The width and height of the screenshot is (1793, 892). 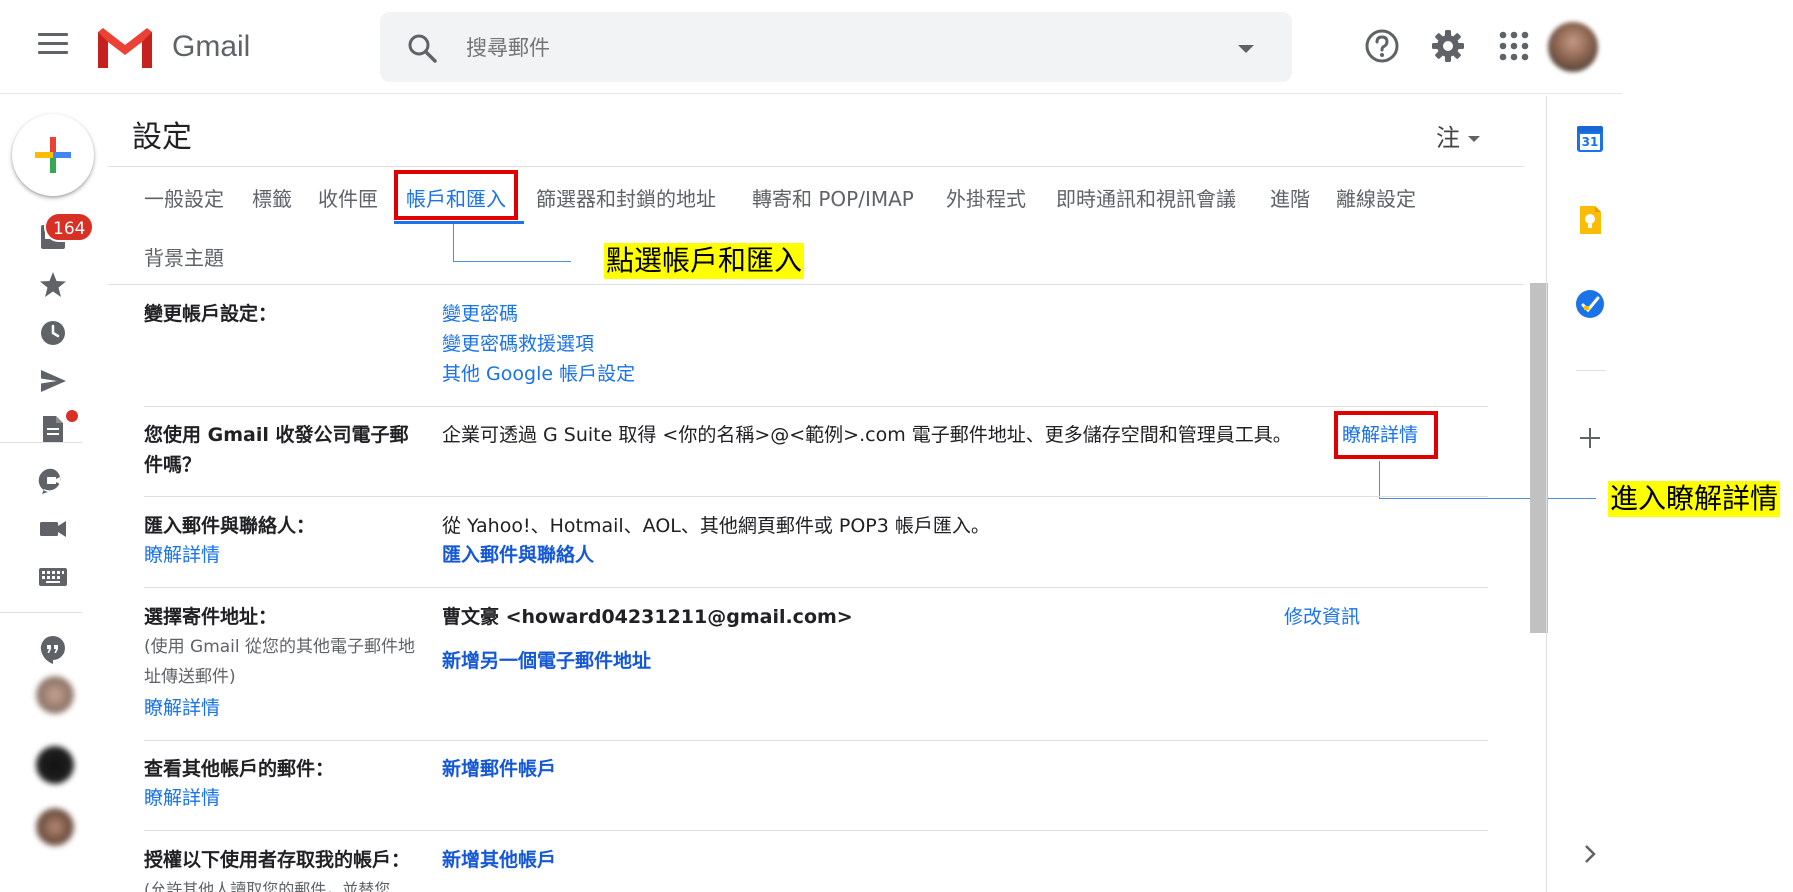 I want to click on annotation-callout-learn-more: 進入瞭解詳情, so click(x=1694, y=499).